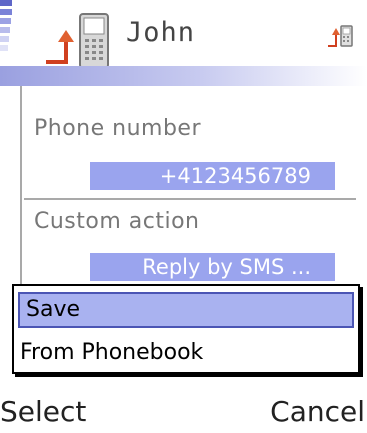  I want to click on custom-action-label: Custom action, so click(117, 221).